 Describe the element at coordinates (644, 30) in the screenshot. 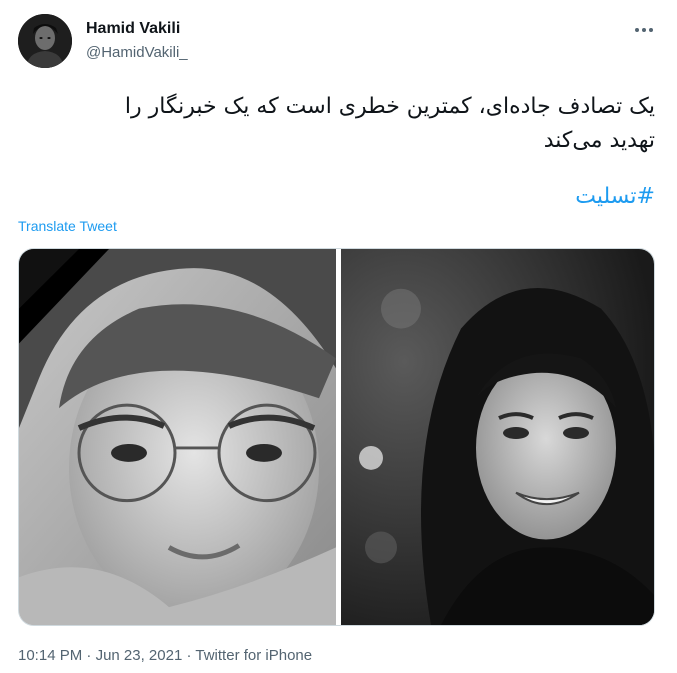

I see `more-options-icon` at that location.